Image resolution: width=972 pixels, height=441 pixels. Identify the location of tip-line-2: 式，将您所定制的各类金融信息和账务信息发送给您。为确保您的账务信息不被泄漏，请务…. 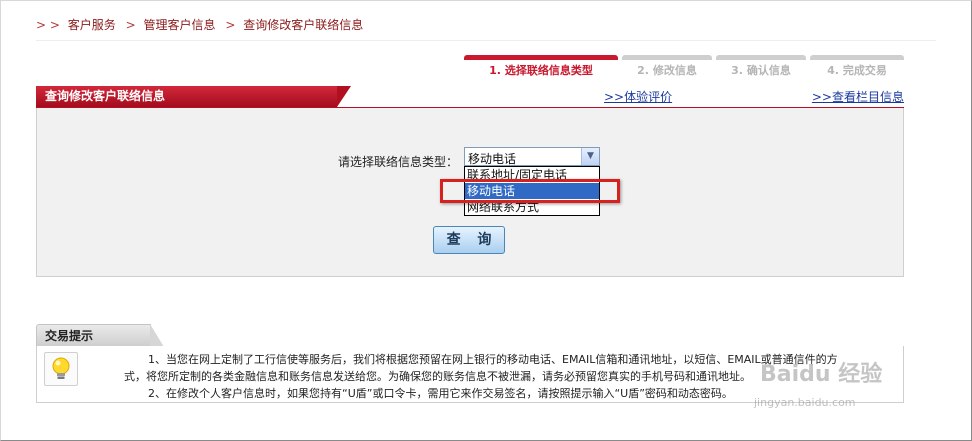
(437, 376).